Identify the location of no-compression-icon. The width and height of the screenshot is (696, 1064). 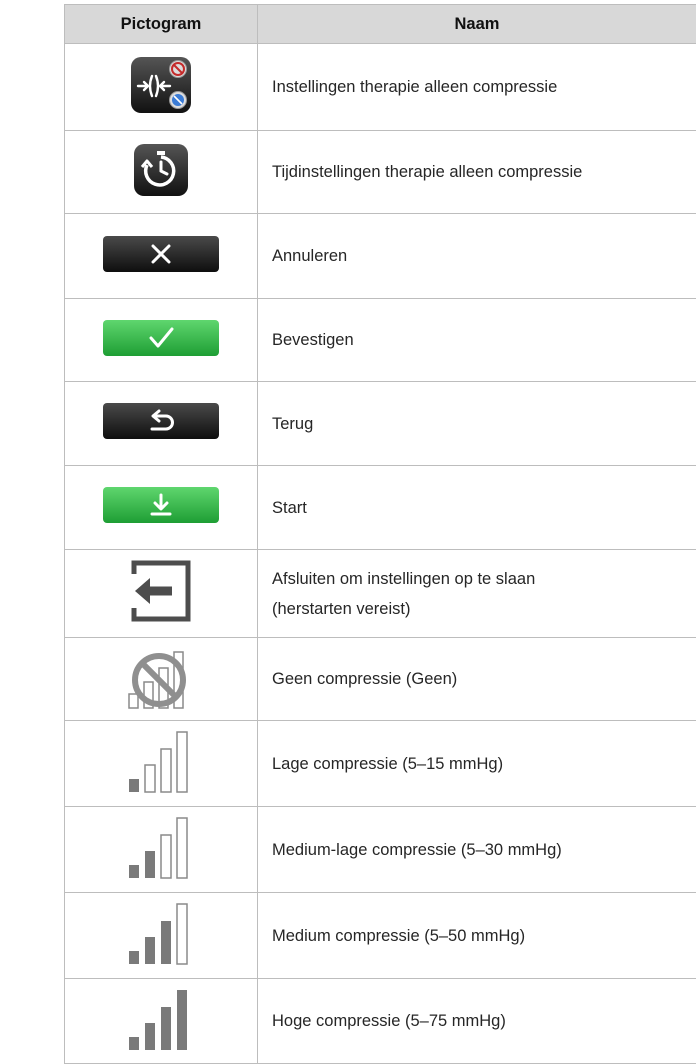
(161, 679).